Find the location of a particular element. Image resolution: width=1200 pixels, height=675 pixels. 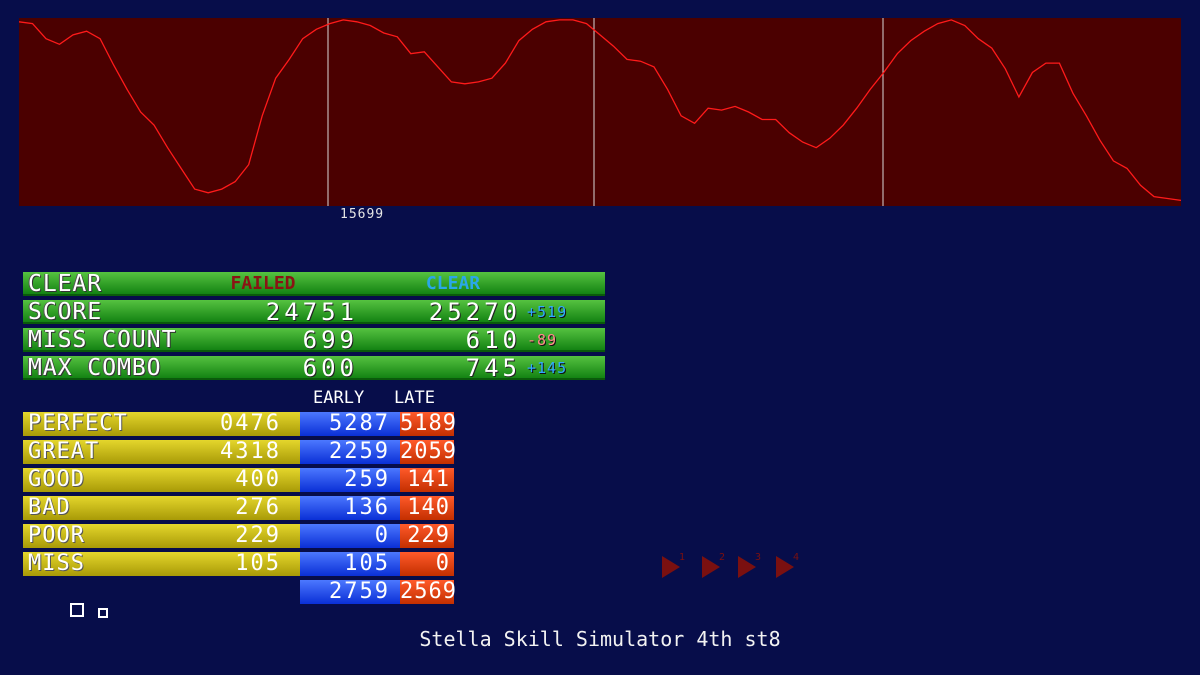

judge-name: GREAT is located at coordinates (64, 451).